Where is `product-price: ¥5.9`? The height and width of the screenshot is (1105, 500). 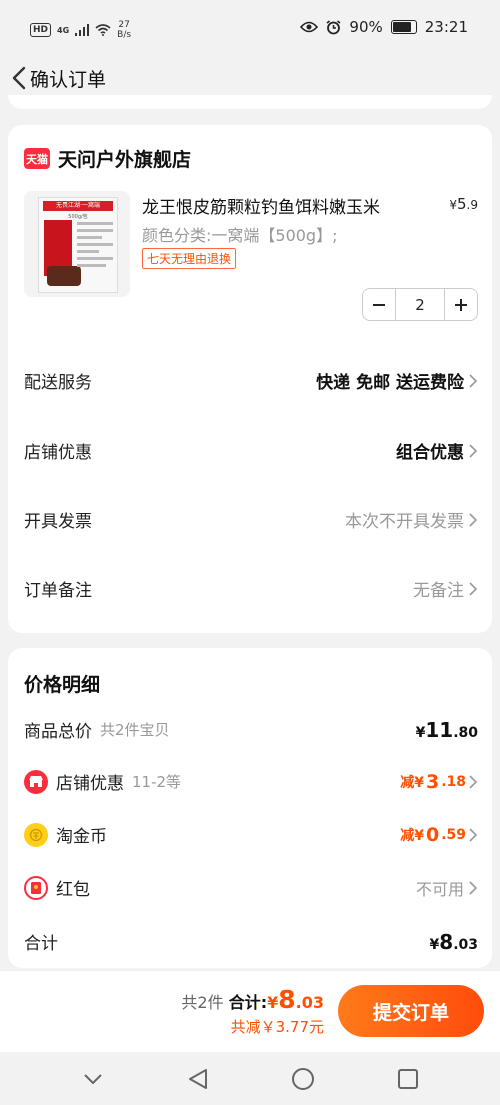 product-price: ¥5.9 is located at coordinates (463, 204).